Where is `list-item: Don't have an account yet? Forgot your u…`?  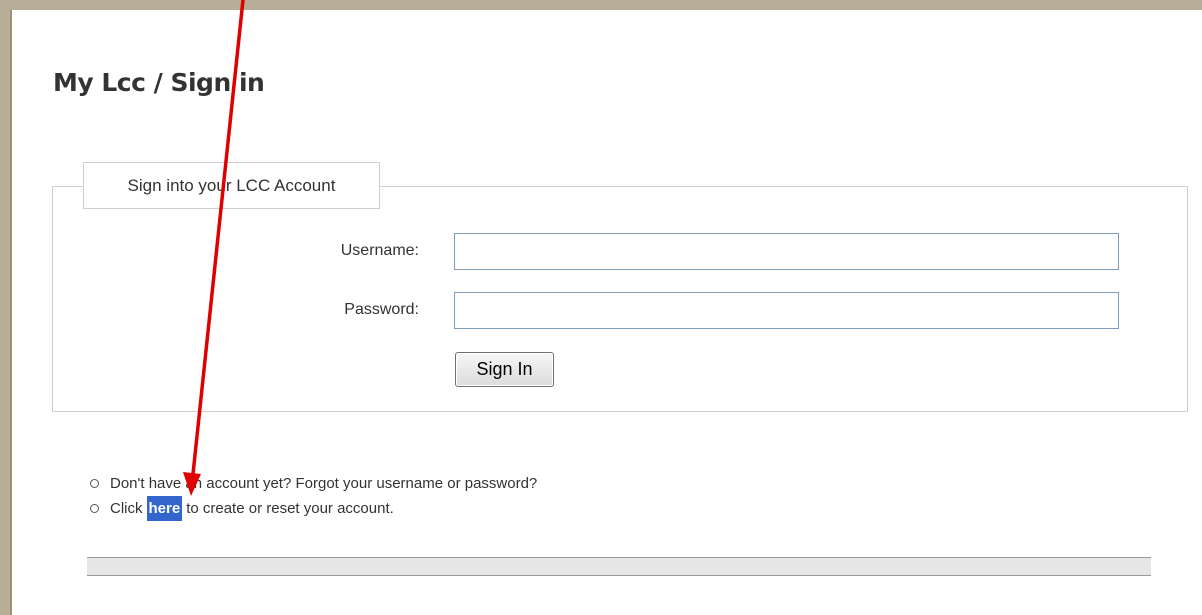 list-item: Don't have an account yet? Forgot your u… is located at coordinates (313, 483).